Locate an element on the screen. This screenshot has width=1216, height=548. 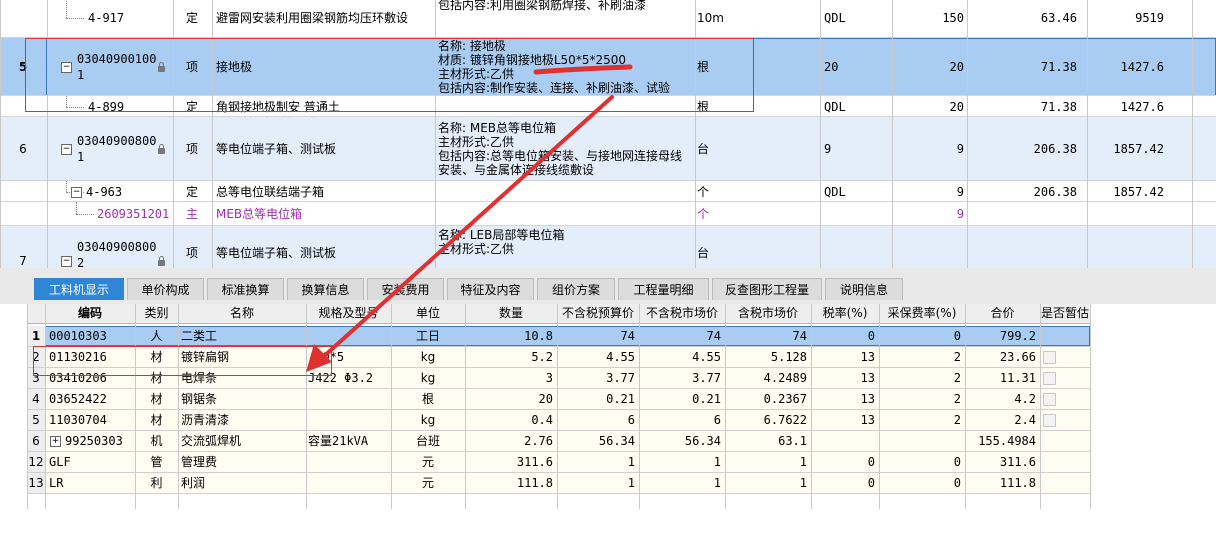
tab-5: 特征及内容 is located at coordinates (490, 289).